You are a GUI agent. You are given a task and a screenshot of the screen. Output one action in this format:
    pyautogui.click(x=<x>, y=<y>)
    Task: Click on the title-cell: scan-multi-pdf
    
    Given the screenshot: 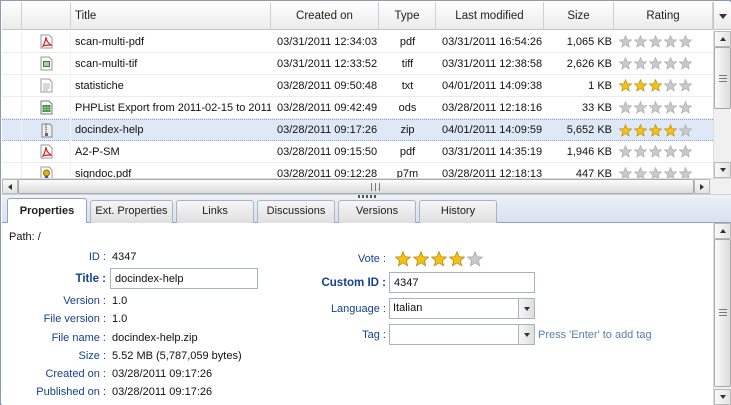 What is the action you would take?
    pyautogui.click(x=171, y=42)
    